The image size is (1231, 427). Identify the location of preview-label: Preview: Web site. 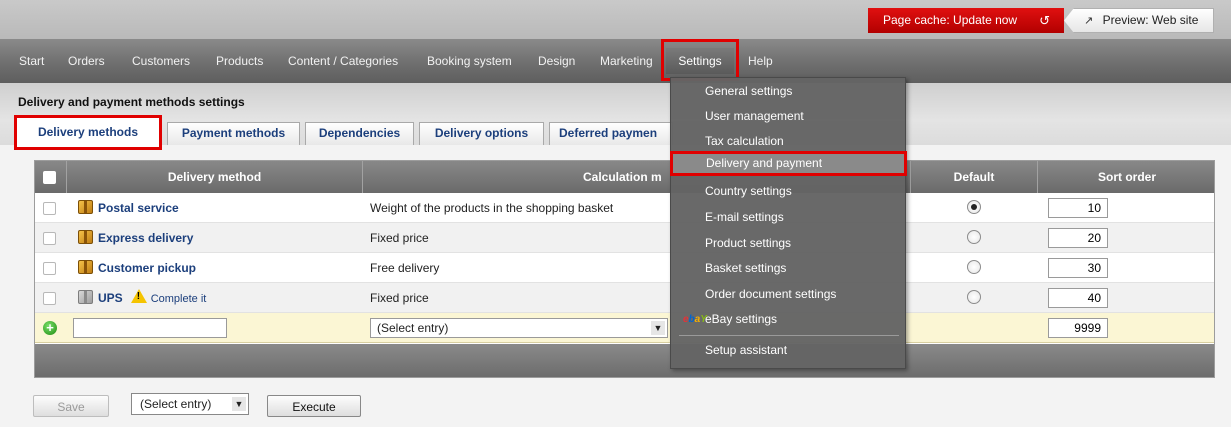
(1150, 20).